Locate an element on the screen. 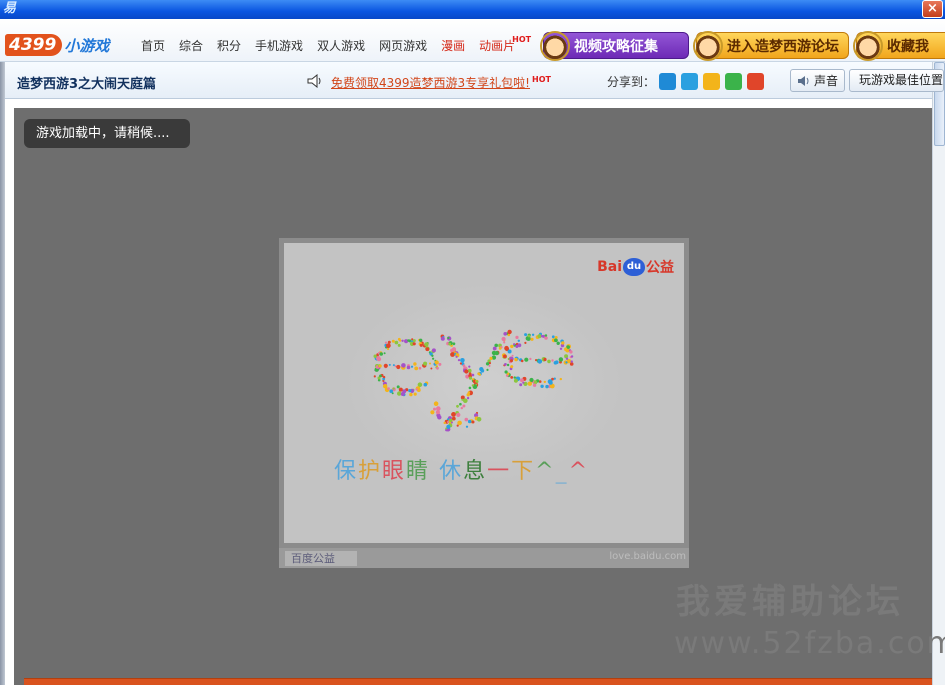 This screenshot has width=945, height=685. bottom-accent-bar is located at coordinates (478, 681).